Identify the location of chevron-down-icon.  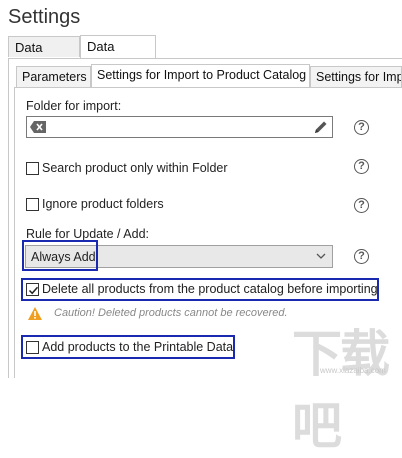
(321, 256).